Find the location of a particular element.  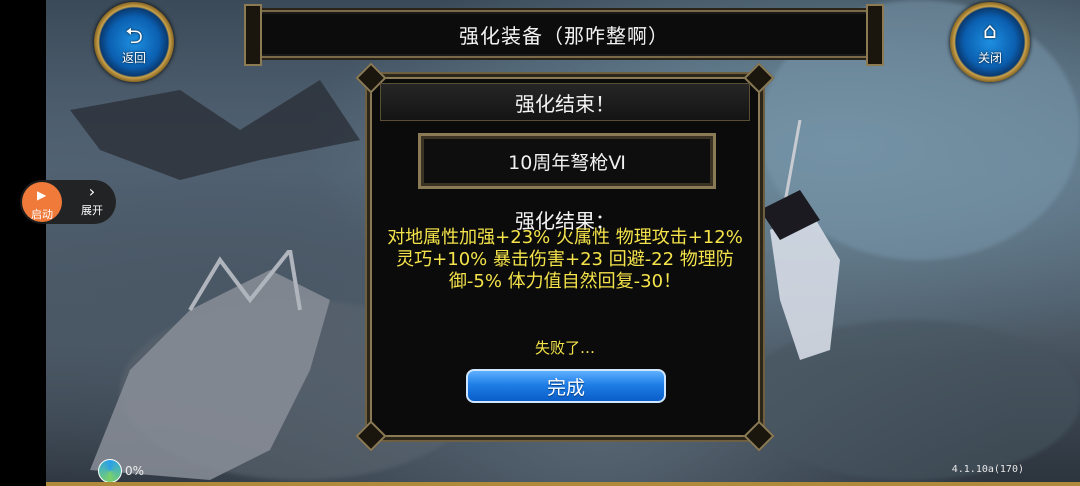

confirm-button: 完成 is located at coordinates (566, 386).